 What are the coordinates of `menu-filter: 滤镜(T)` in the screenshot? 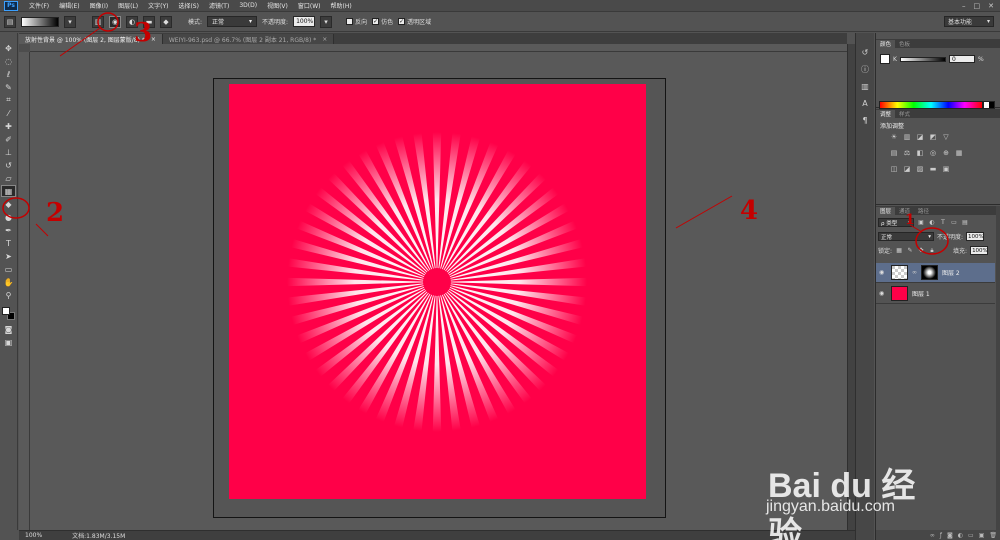 It's located at (219, 5).